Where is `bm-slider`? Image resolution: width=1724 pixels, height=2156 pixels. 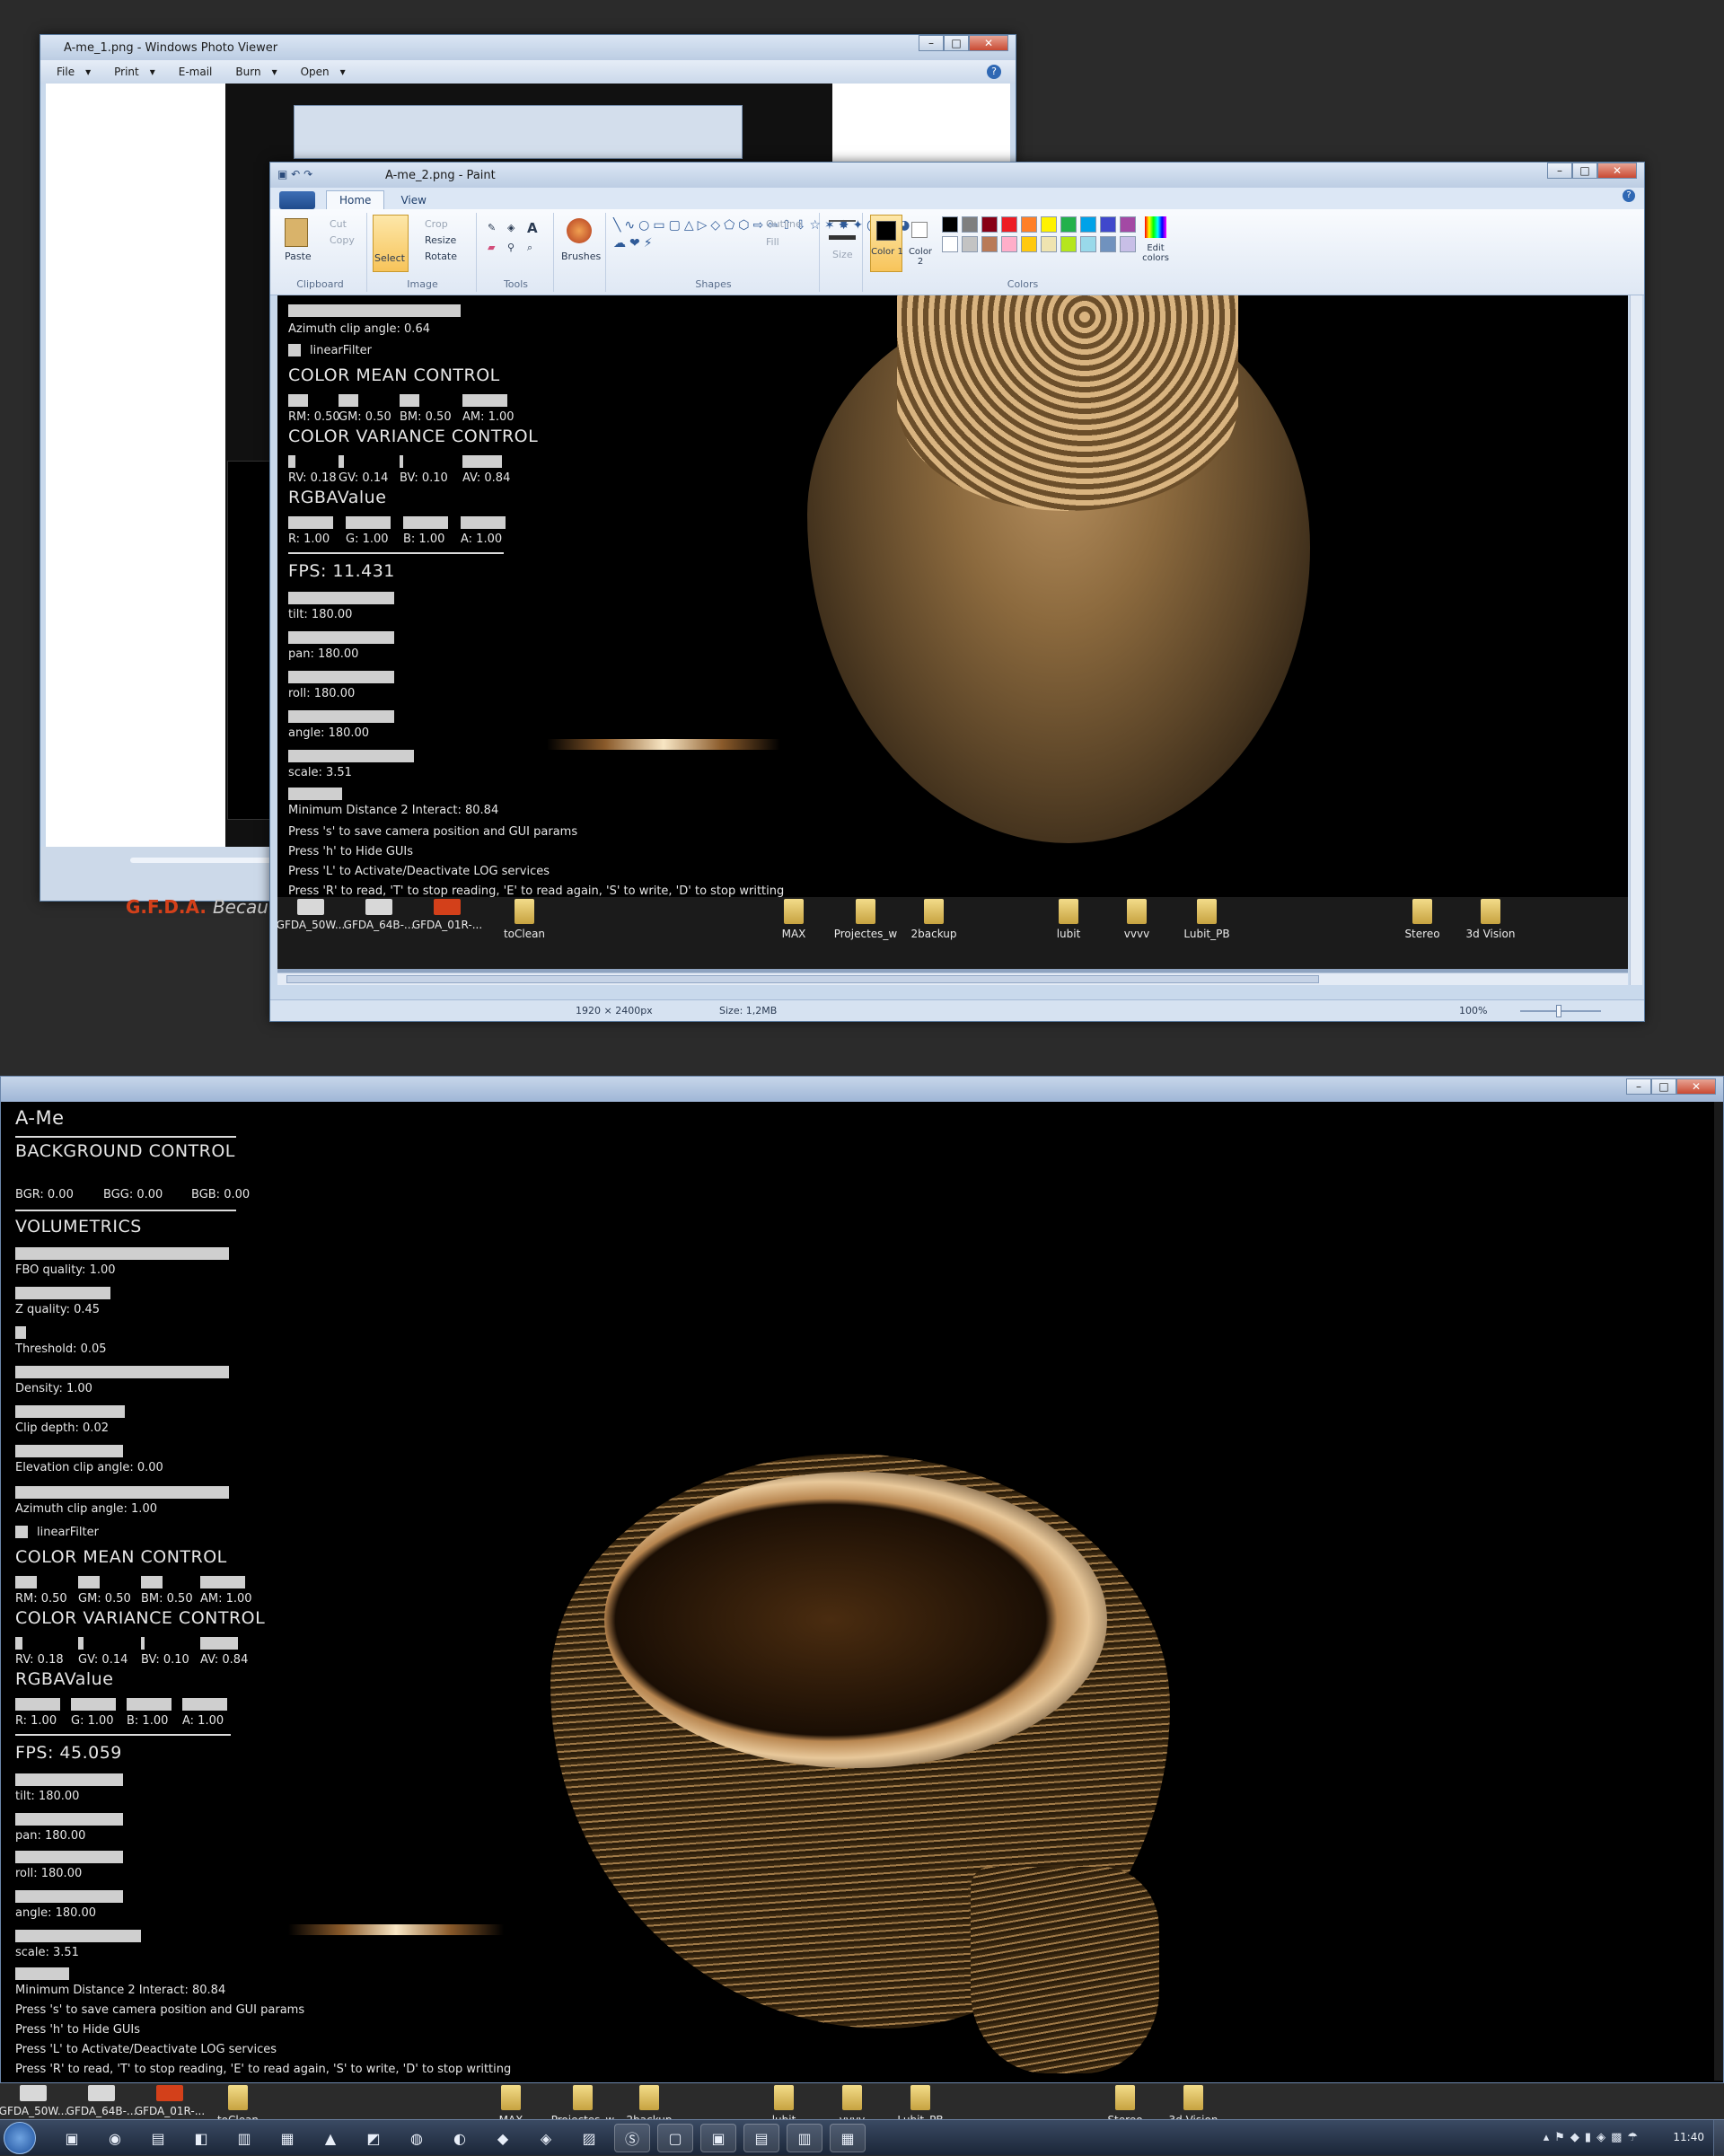
bm-slider is located at coordinates (152, 1582).